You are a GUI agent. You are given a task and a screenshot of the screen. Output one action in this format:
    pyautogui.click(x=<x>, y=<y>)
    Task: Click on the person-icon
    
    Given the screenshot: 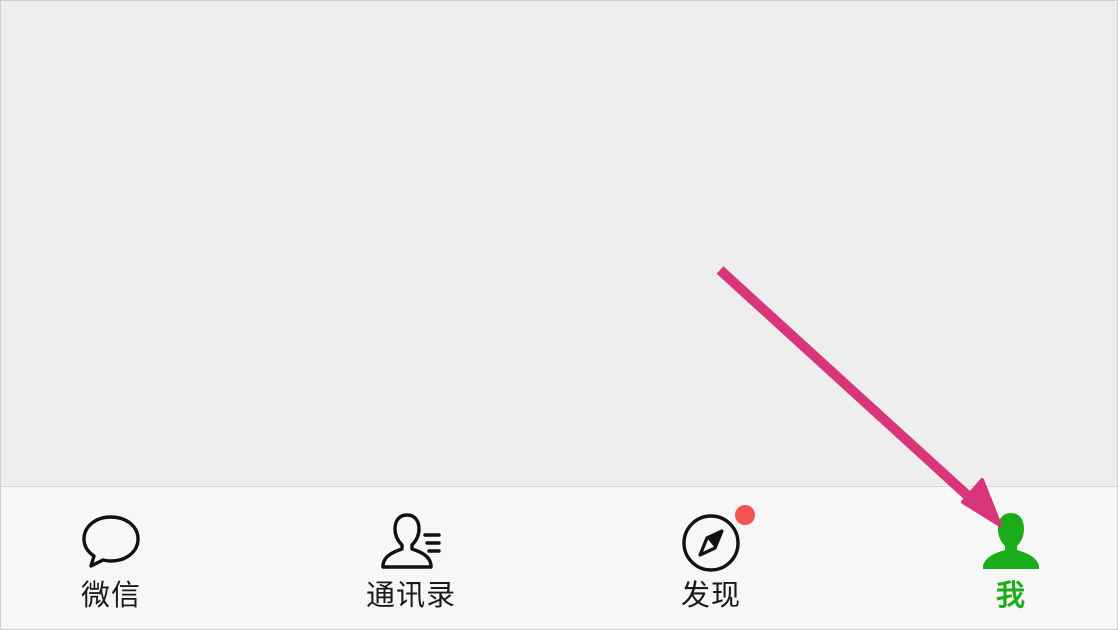 What is the action you would take?
    pyautogui.click(x=1011, y=541)
    